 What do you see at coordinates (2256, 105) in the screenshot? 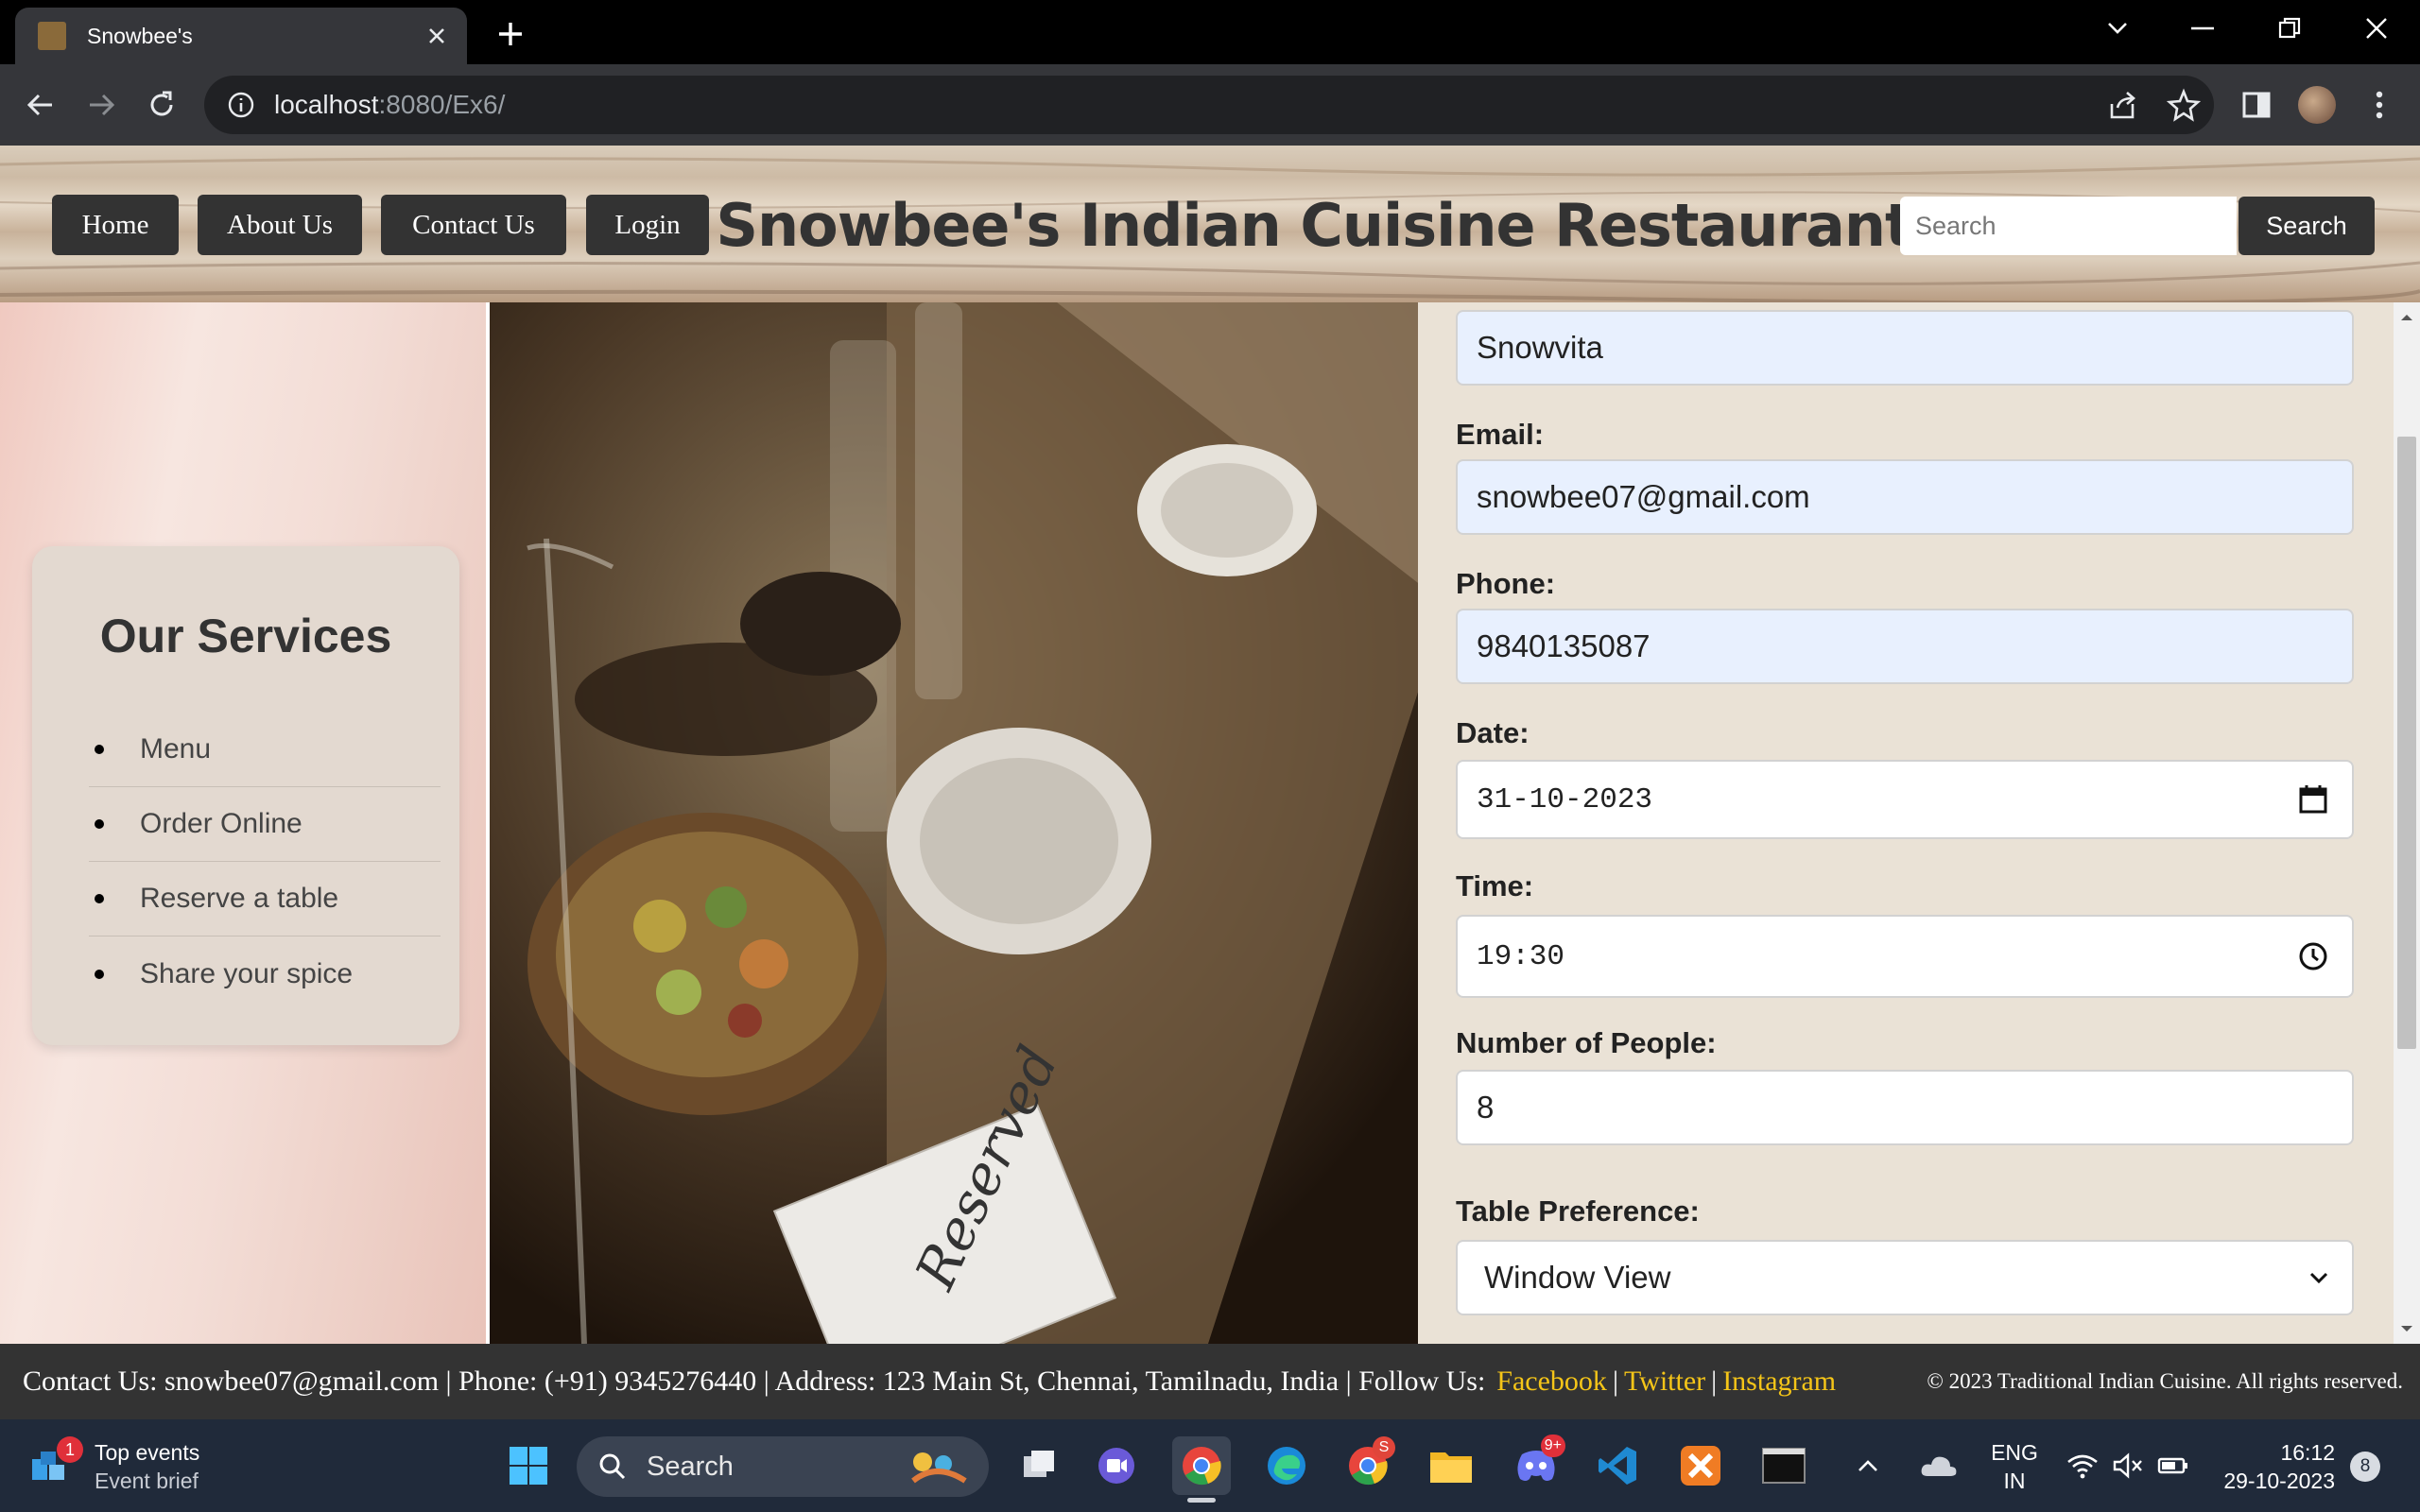
I see `side-panel-icon` at bounding box center [2256, 105].